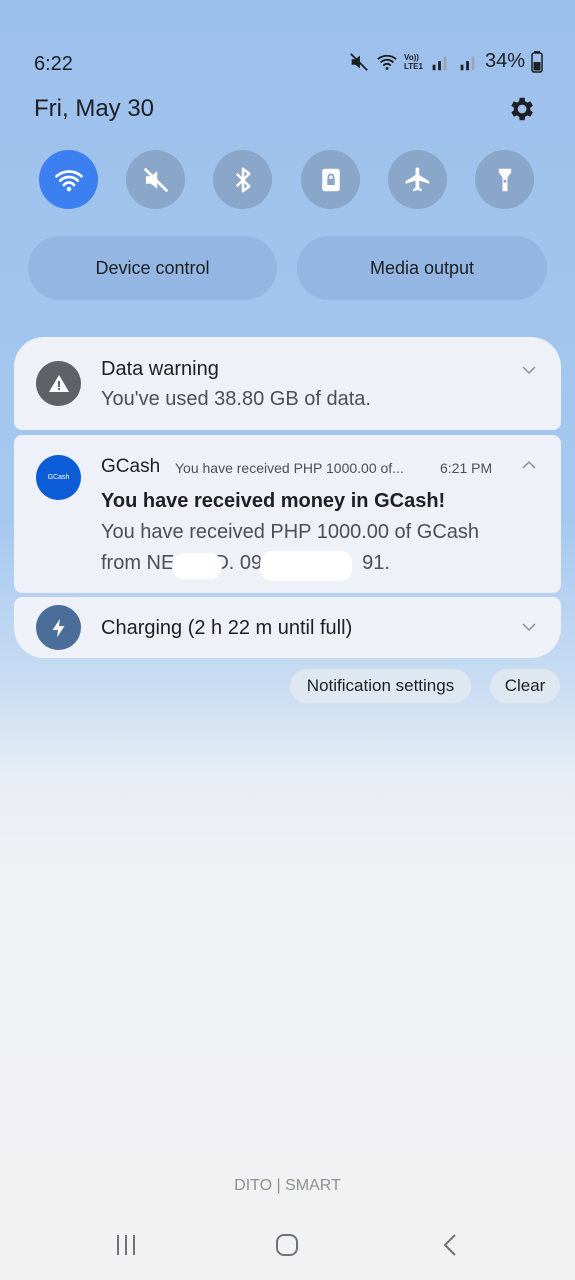 This screenshot has width=575, height=1280. What do you see at coordinates (422, 268) in the screenshot?
I see `media-output-button: Media output` at bounding box center [422, 268].